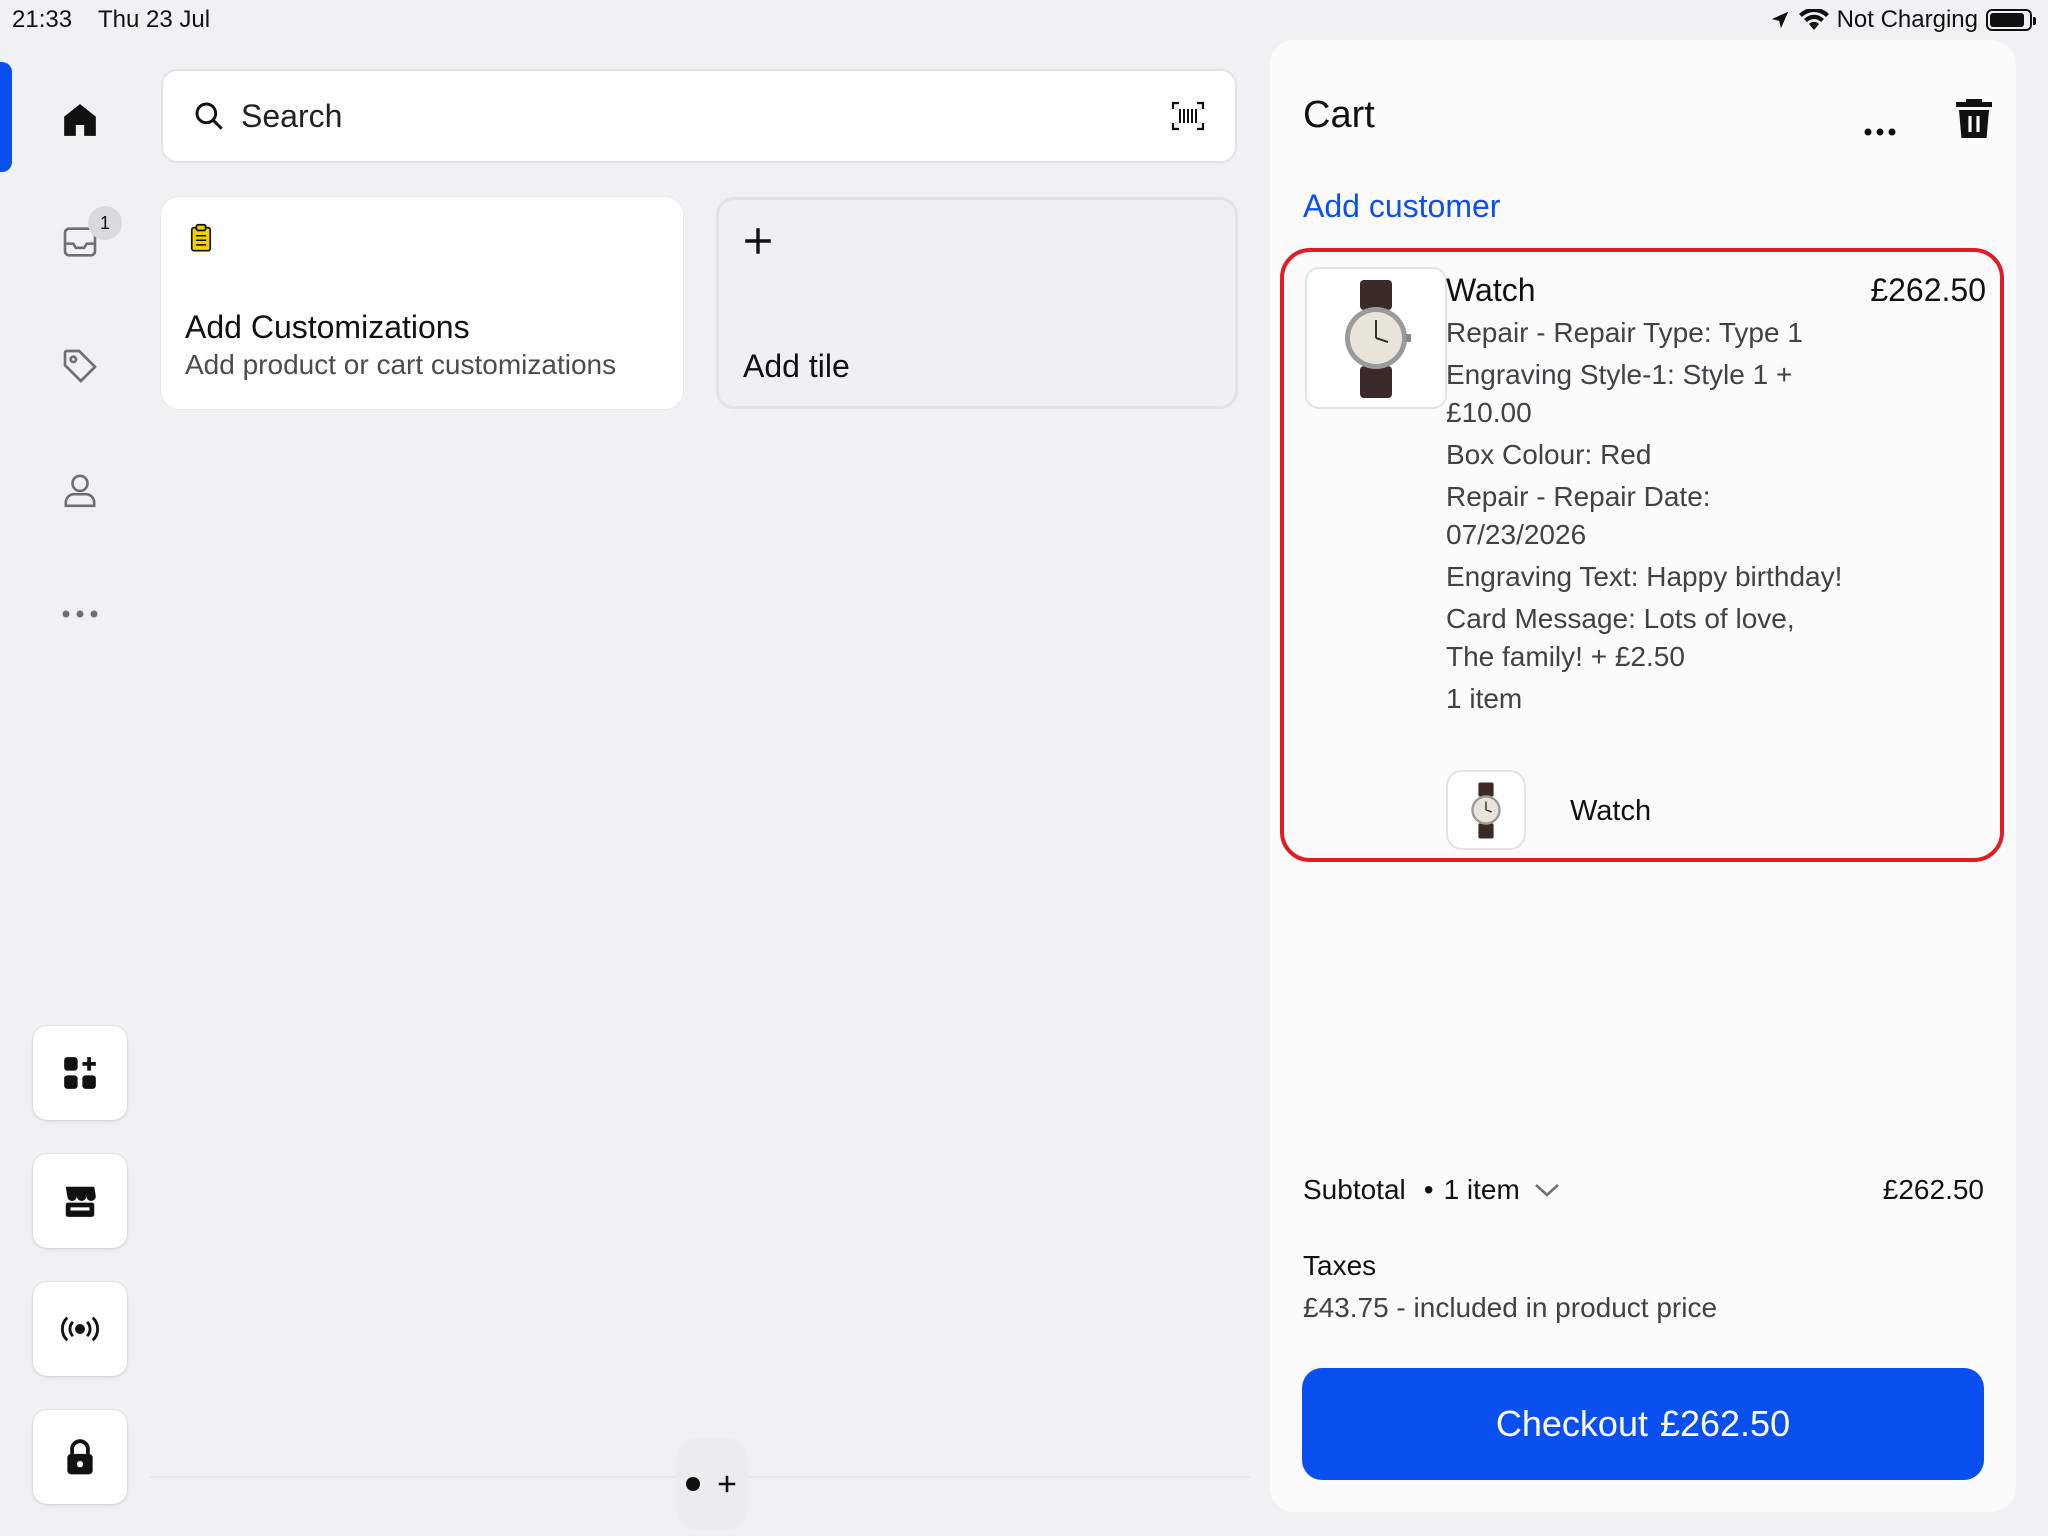 This screenshot has height=1536, width=2048. I want to click on taxes-detail: £43.75 - included in product price, so click(1510, 1307).